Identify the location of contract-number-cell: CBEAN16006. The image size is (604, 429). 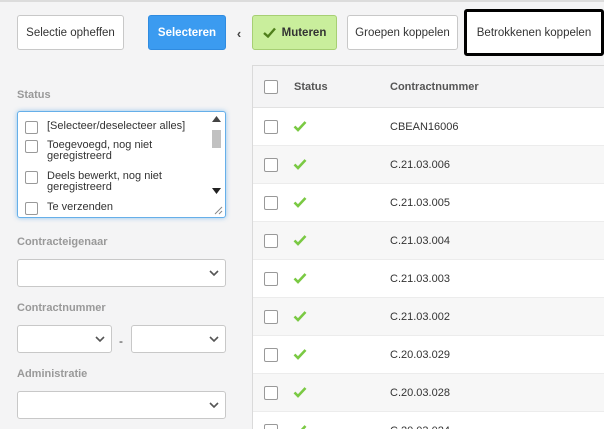
(424, 127).